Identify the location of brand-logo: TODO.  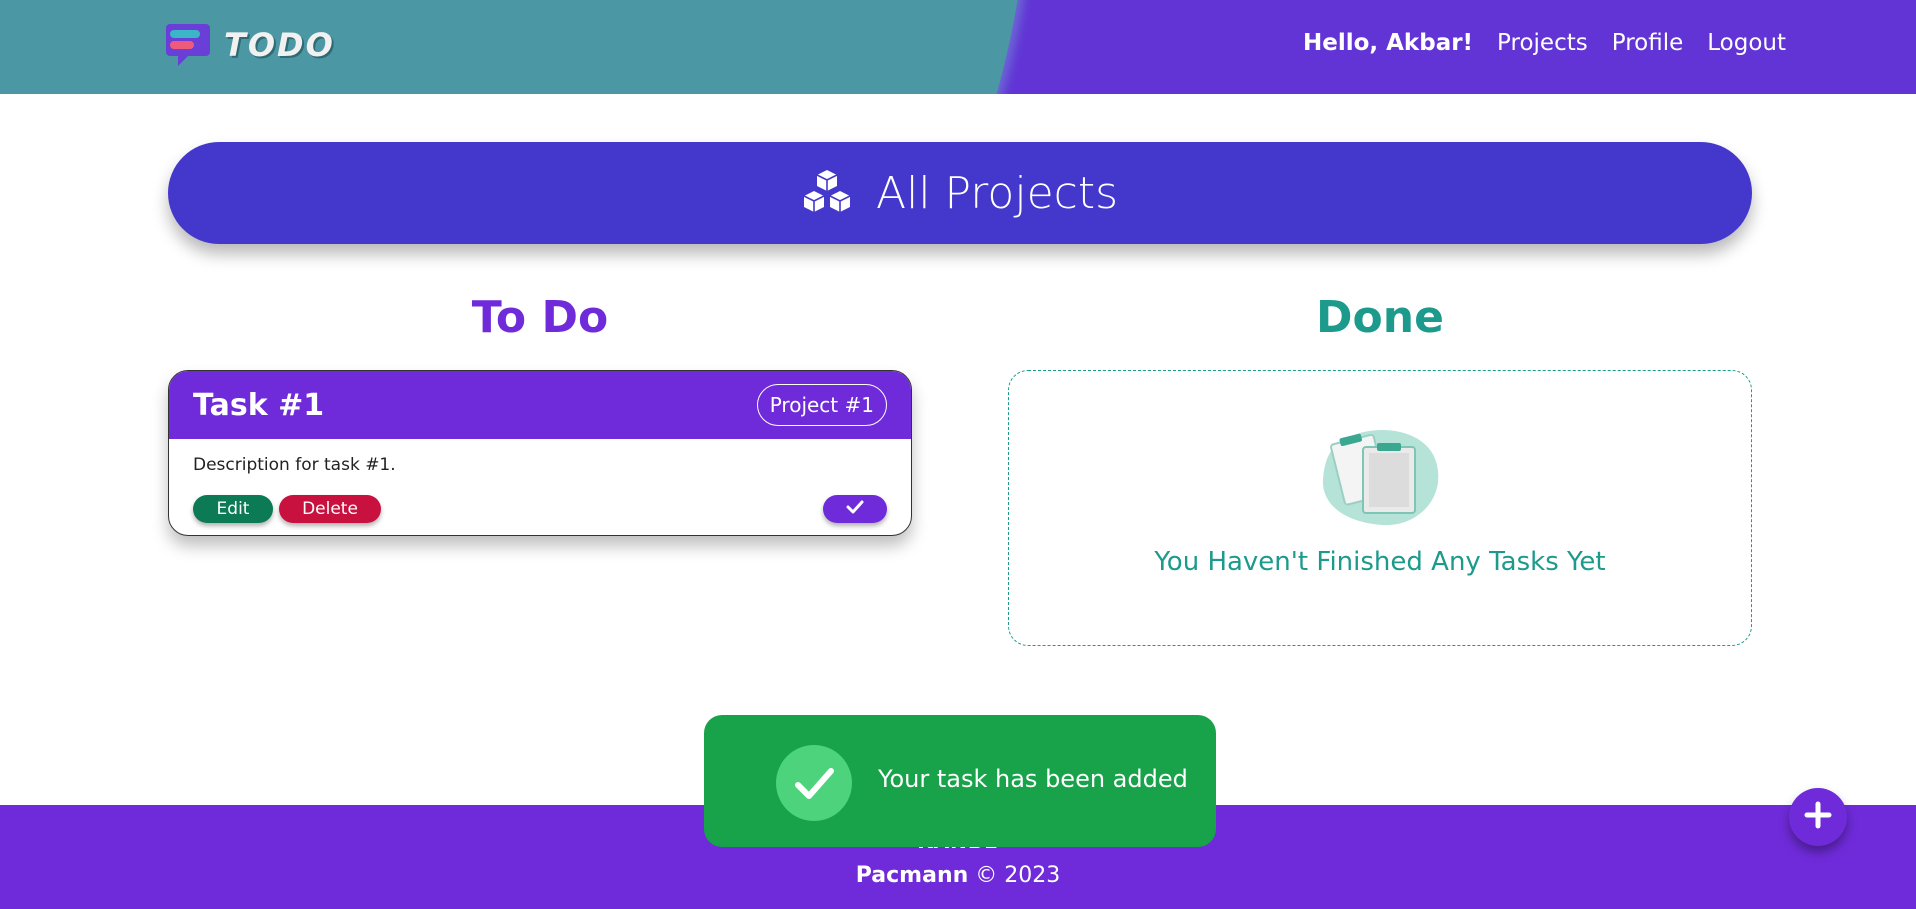
(250, 45).